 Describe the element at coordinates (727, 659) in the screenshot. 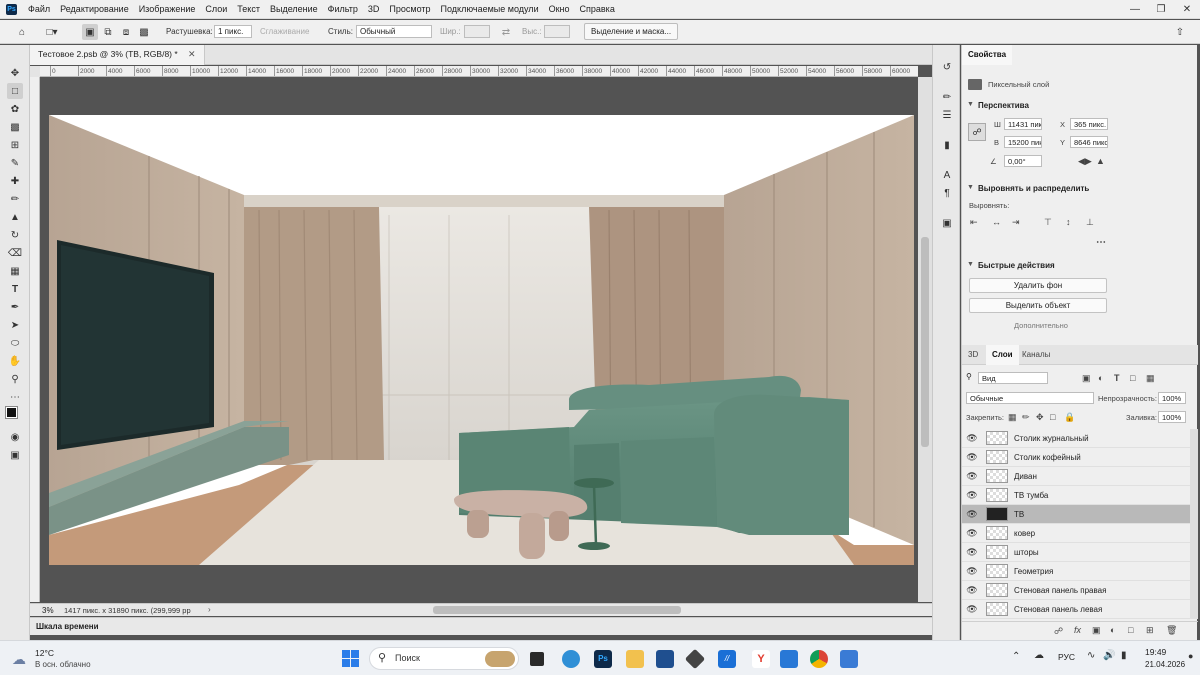

I see `app-blue-icon: //` at that location.